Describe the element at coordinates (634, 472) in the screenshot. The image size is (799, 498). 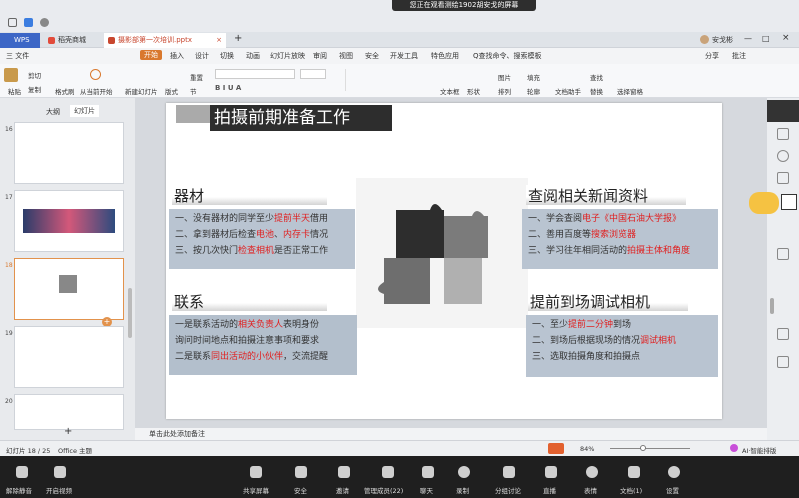
I see `document-icon` at that location.